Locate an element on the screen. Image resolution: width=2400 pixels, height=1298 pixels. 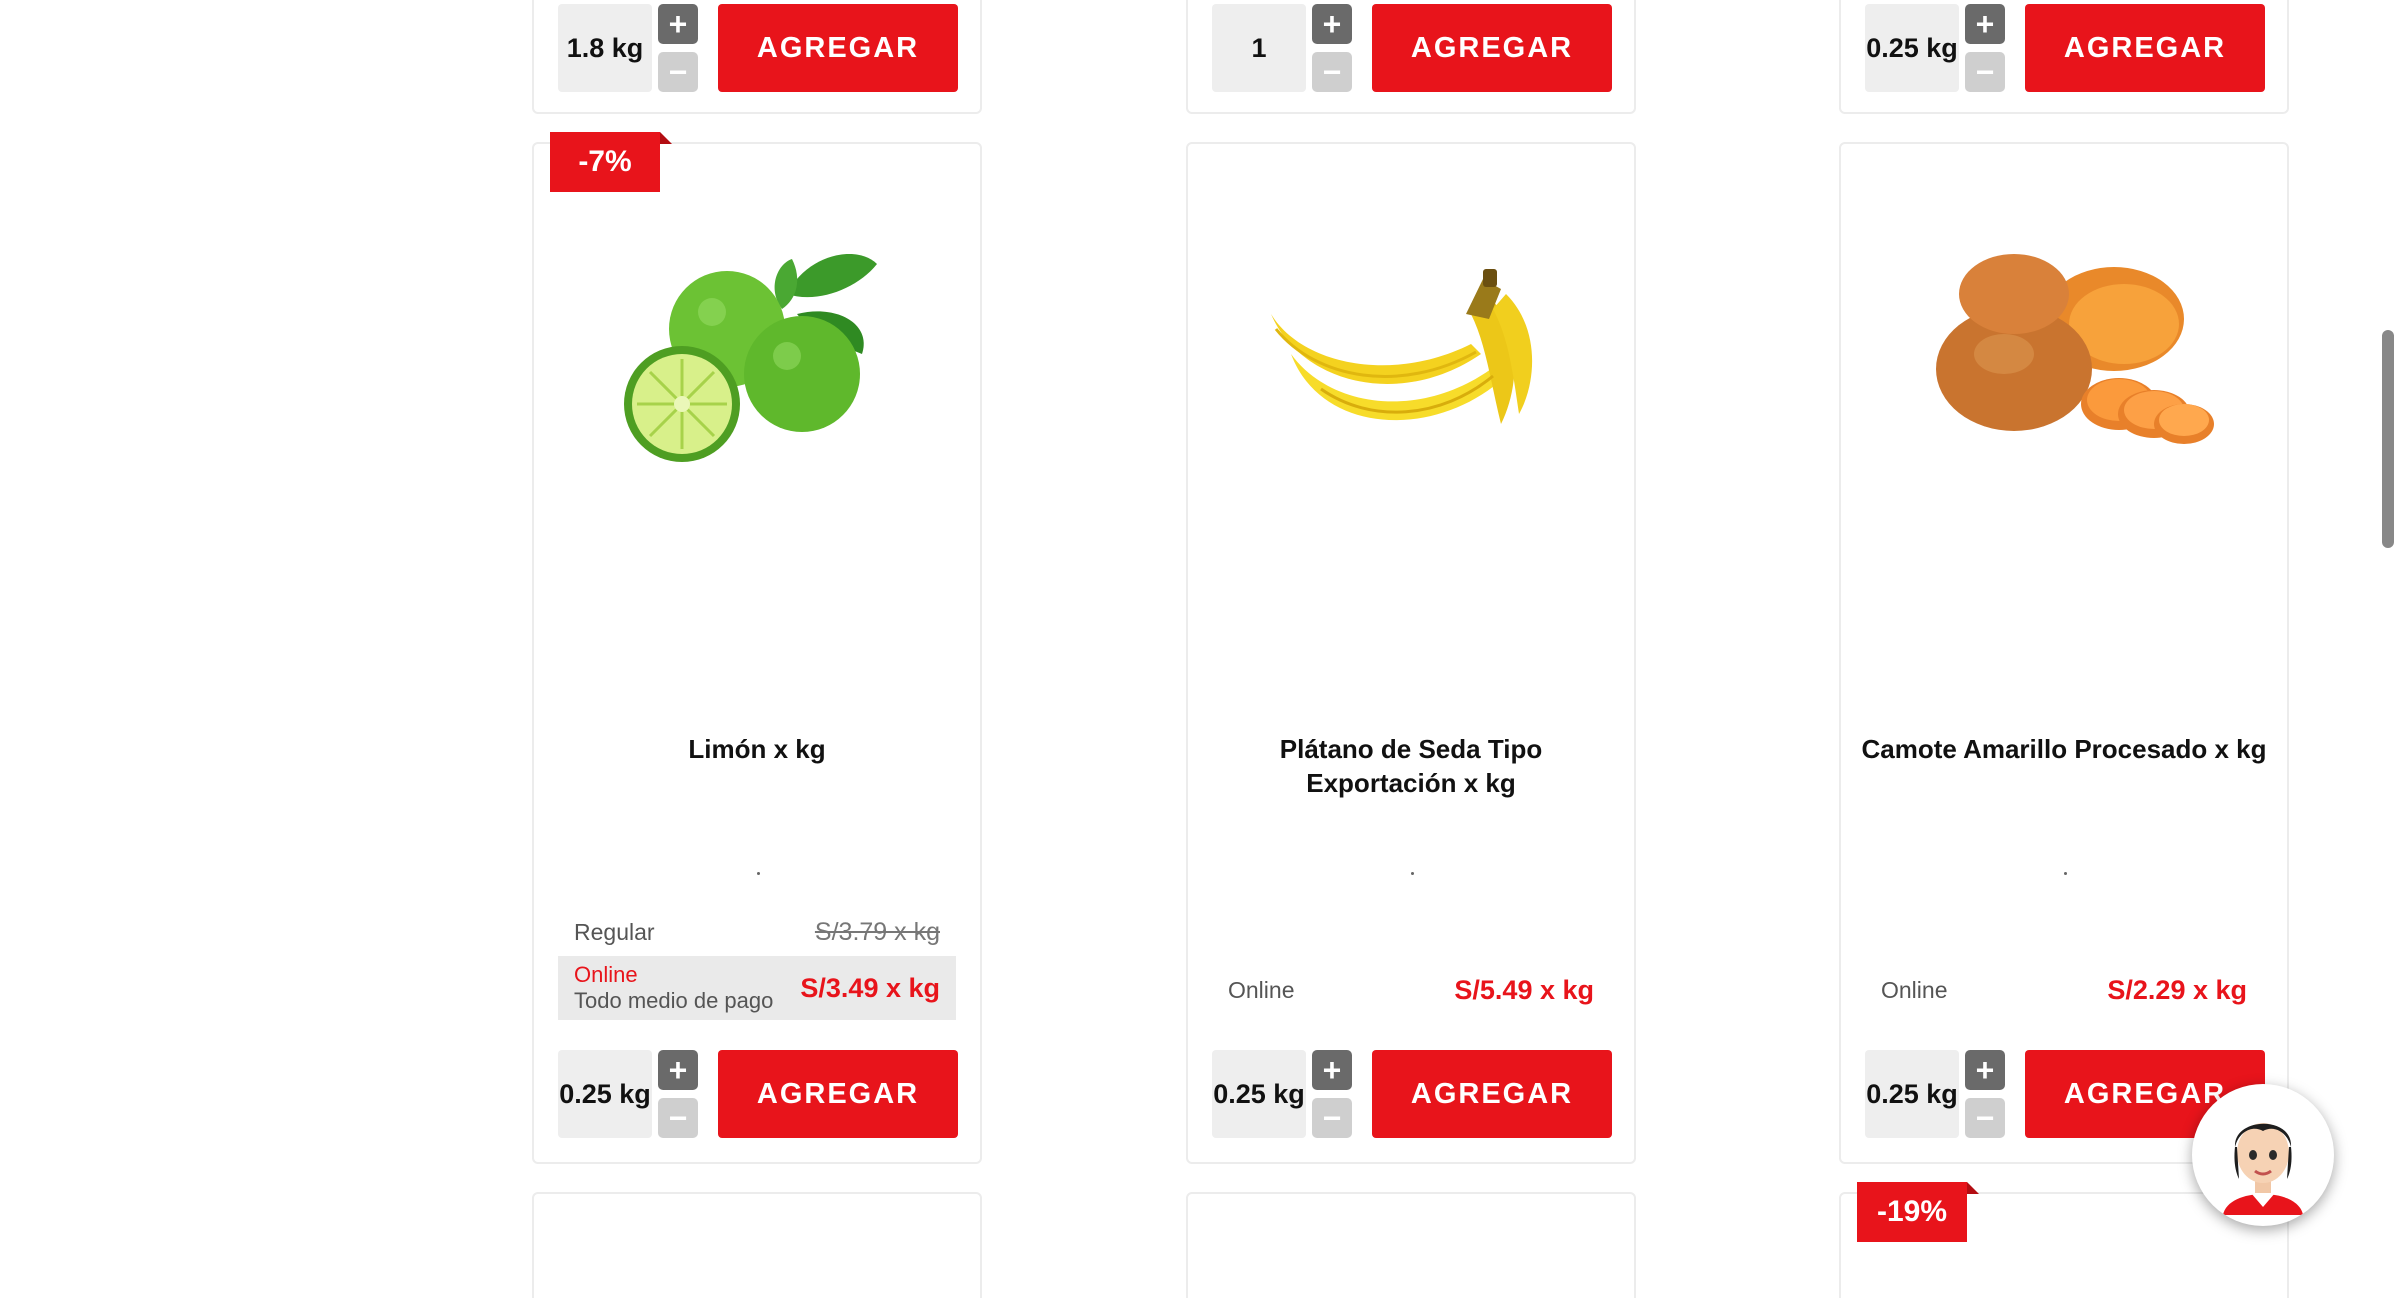
product-name: Plátano de Seda Tipo Exportación x kg is located at coordinates (1411, 766).